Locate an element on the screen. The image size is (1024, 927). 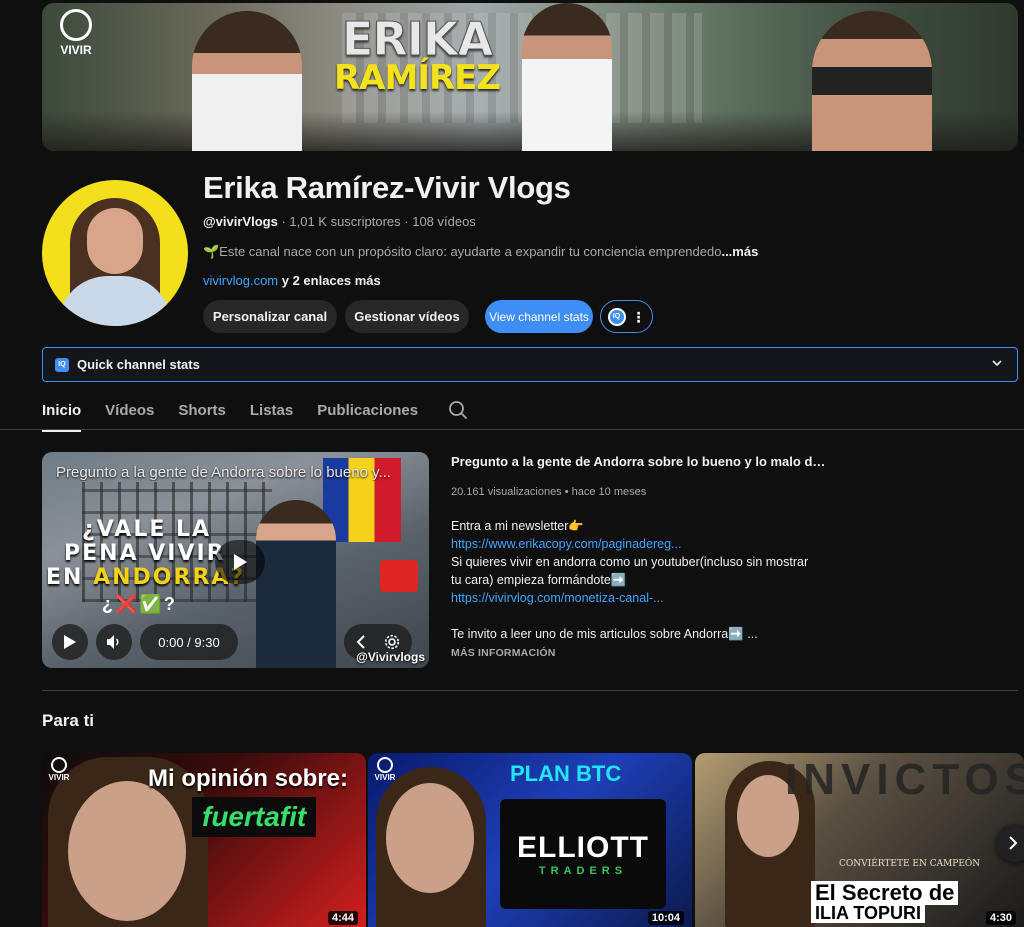
banner-person-left is located at coordinates (247, 81).